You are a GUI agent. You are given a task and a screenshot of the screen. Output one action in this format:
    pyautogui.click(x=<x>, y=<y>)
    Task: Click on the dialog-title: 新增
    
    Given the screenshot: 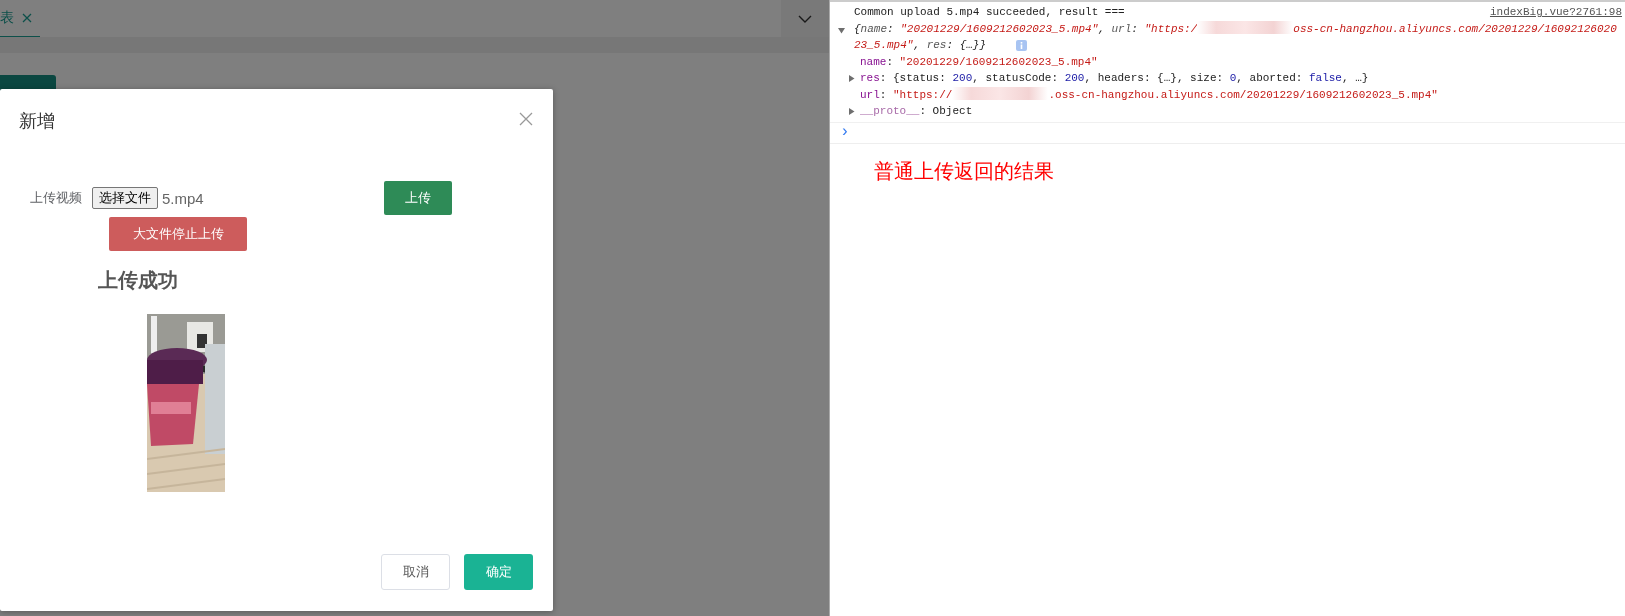 What is the action you would take?
    pyautogui.click(x=37, y=121)
    